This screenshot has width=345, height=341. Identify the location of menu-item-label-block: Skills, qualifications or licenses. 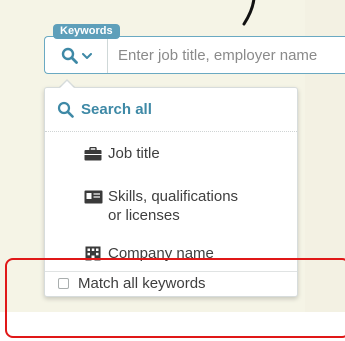
(173, 206).